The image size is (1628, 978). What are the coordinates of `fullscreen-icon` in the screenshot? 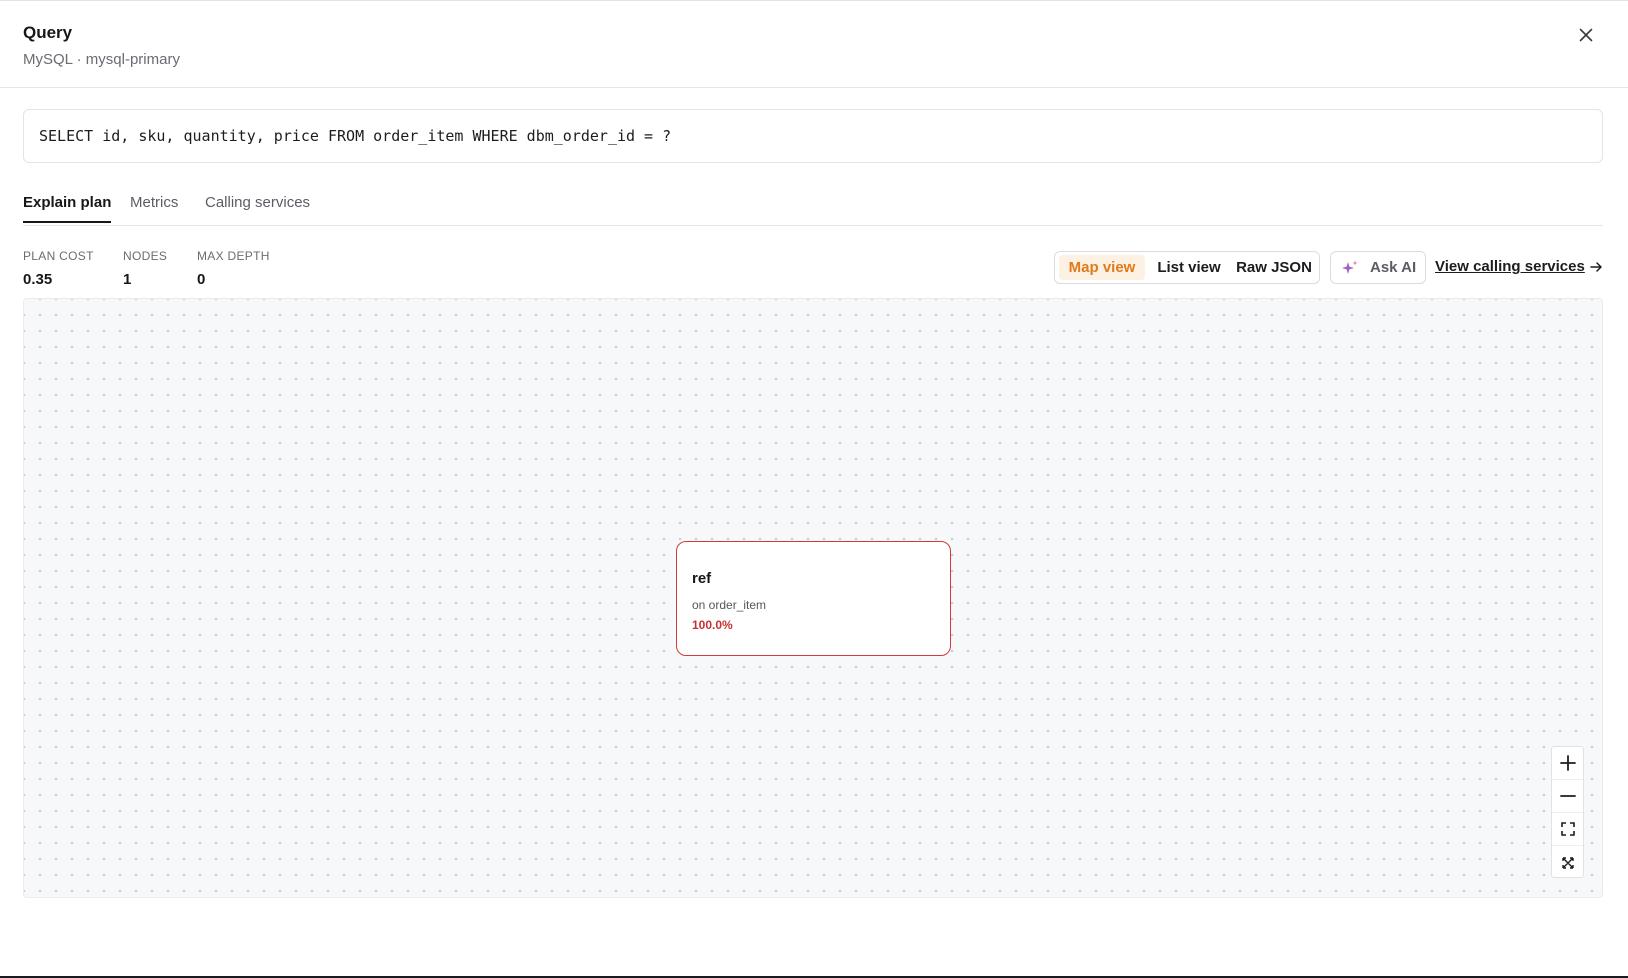 It's located at (1567, 862).